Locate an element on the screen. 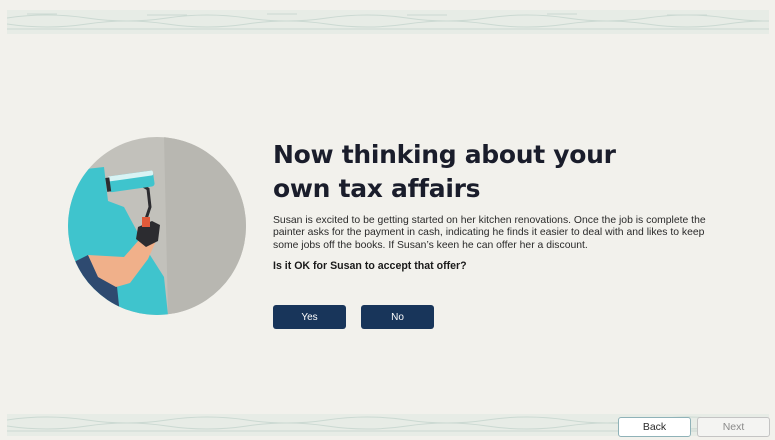 The width and height of the screenshot is (775, 440). yes-button: Yes is located at coordinates (309, 317).